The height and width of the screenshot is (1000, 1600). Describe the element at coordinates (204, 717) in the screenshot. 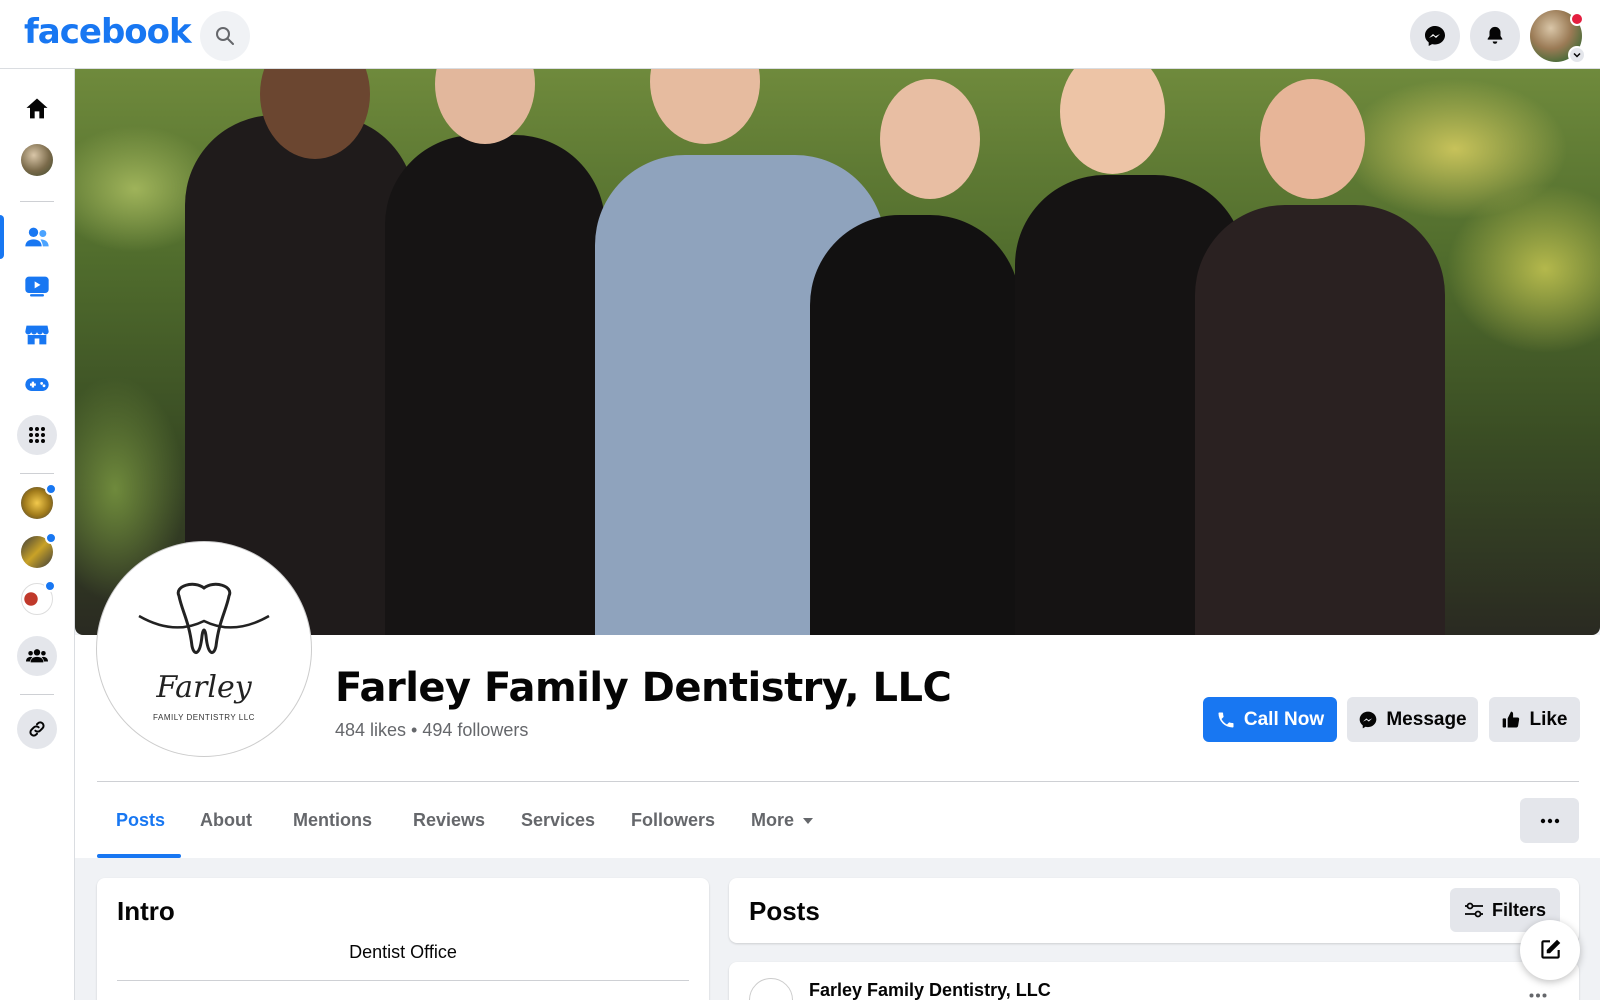

I see `logo-subtitle: FAMILY DENTISTRY LLC` at that location.